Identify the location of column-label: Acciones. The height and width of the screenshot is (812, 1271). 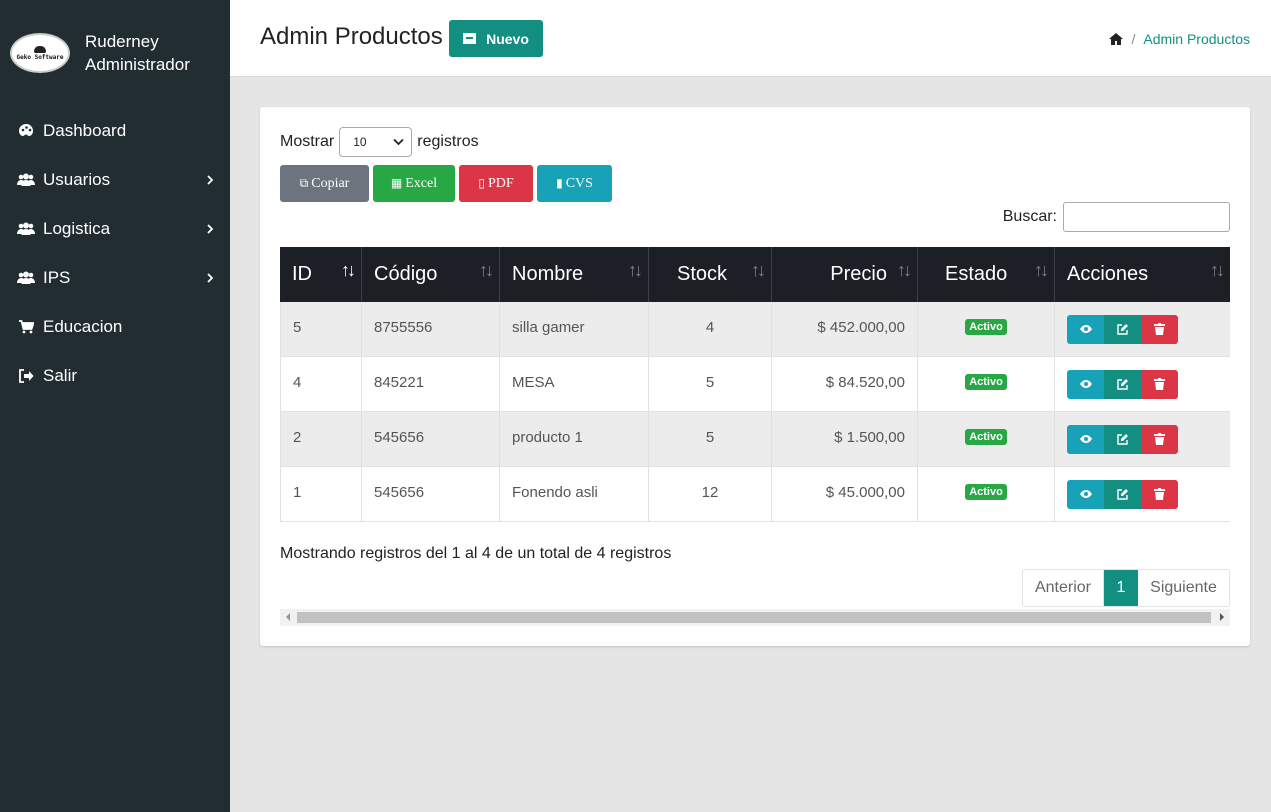
(1108, 274).